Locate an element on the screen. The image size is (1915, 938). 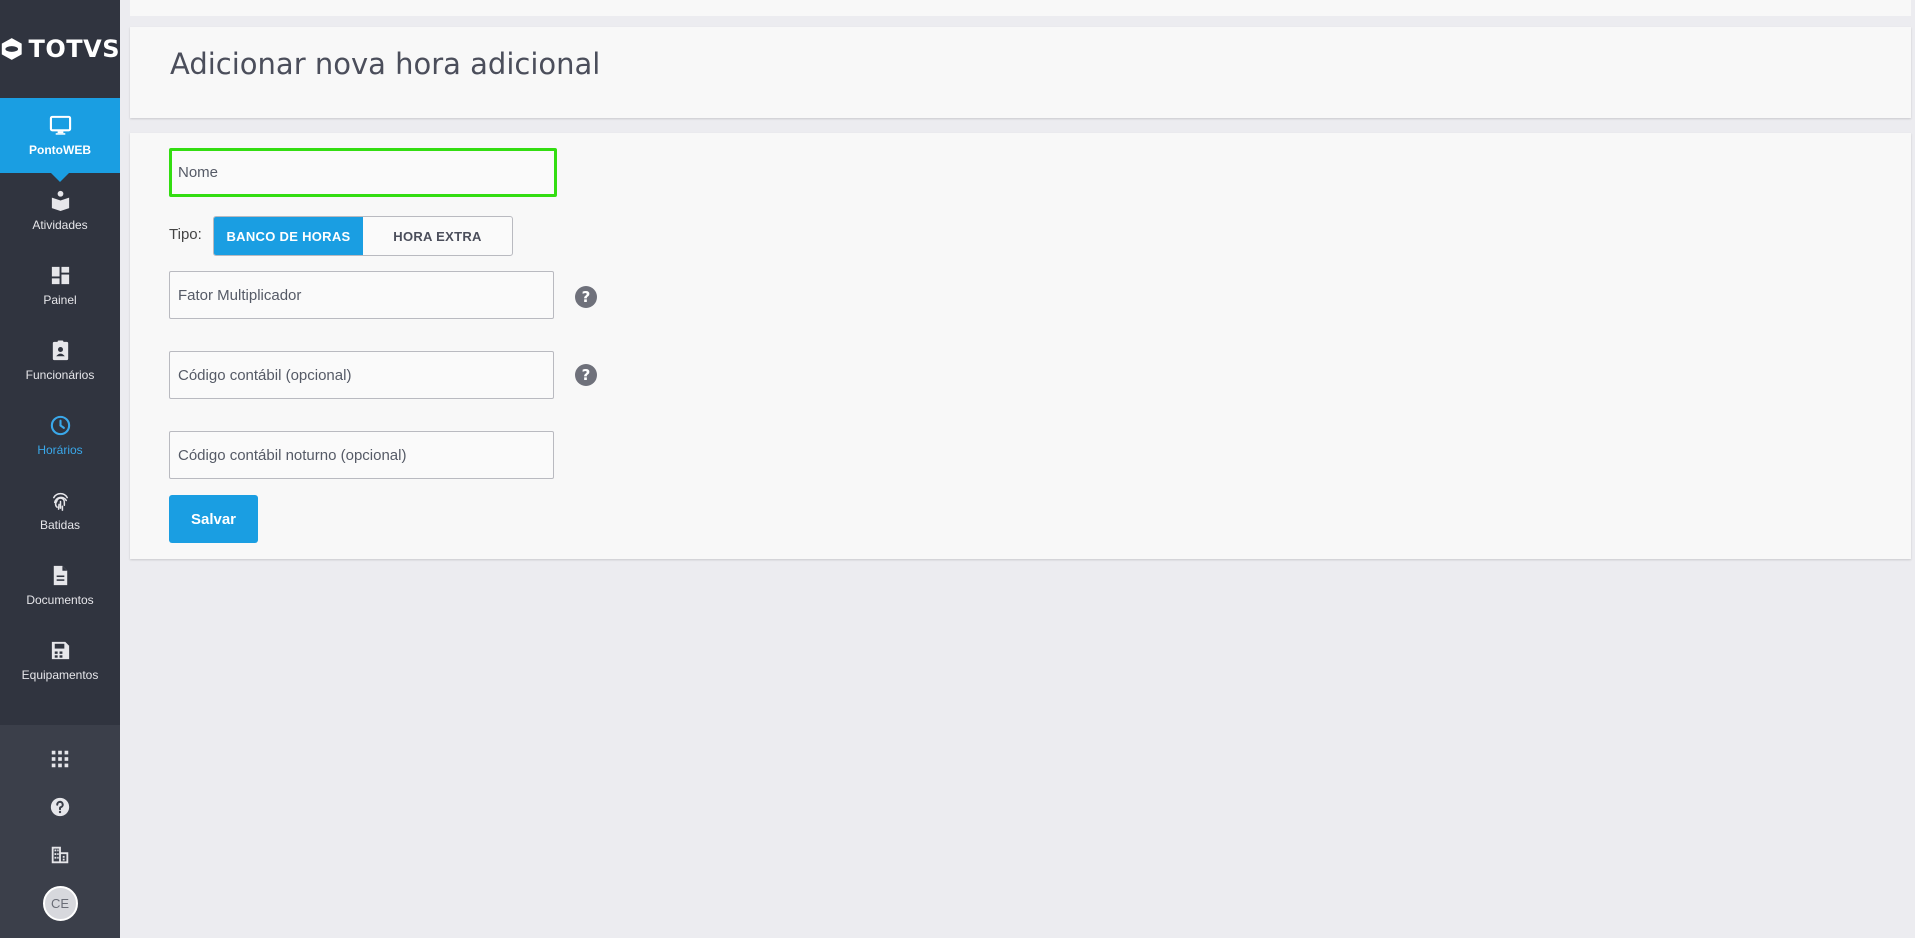
sidebar-item-label: Documentos is located at coordinates (60, 600).